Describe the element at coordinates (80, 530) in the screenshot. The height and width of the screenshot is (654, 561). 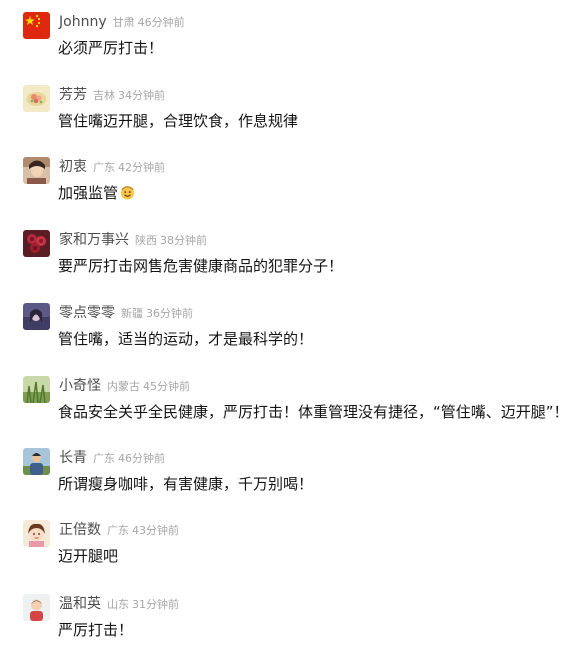
I see `username: 正倍数` at that location.